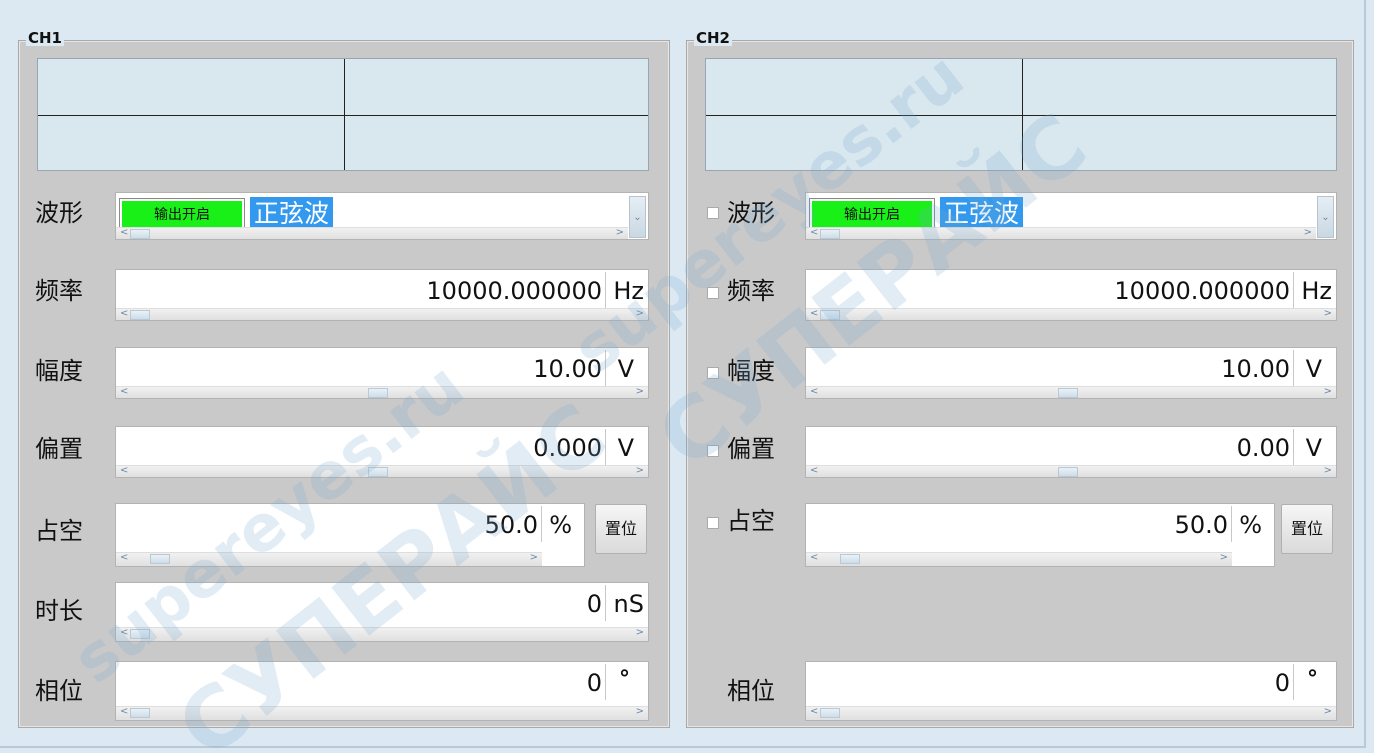 The image size is (1374, 753). What do you see at coordinates (625, 448) in the screenshot?
I see `ch1-offset-unit: V` at bounding box center [625, 448].